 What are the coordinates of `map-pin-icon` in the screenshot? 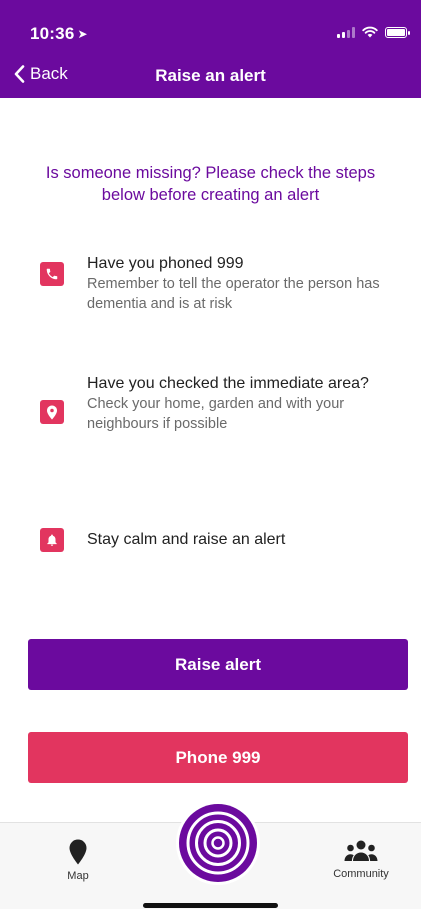 It's located at (78, 852).